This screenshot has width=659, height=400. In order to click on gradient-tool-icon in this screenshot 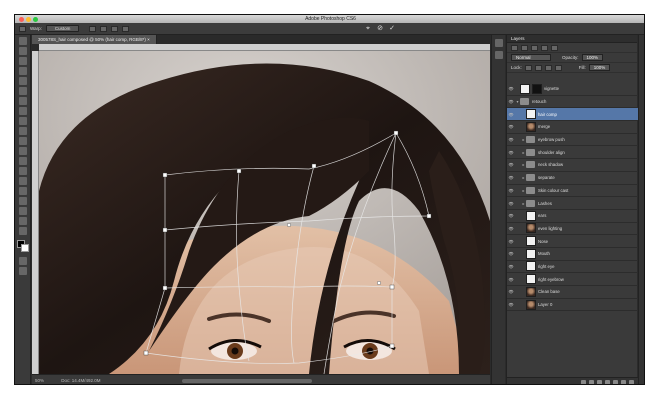, I will do `click(22, 151)`.